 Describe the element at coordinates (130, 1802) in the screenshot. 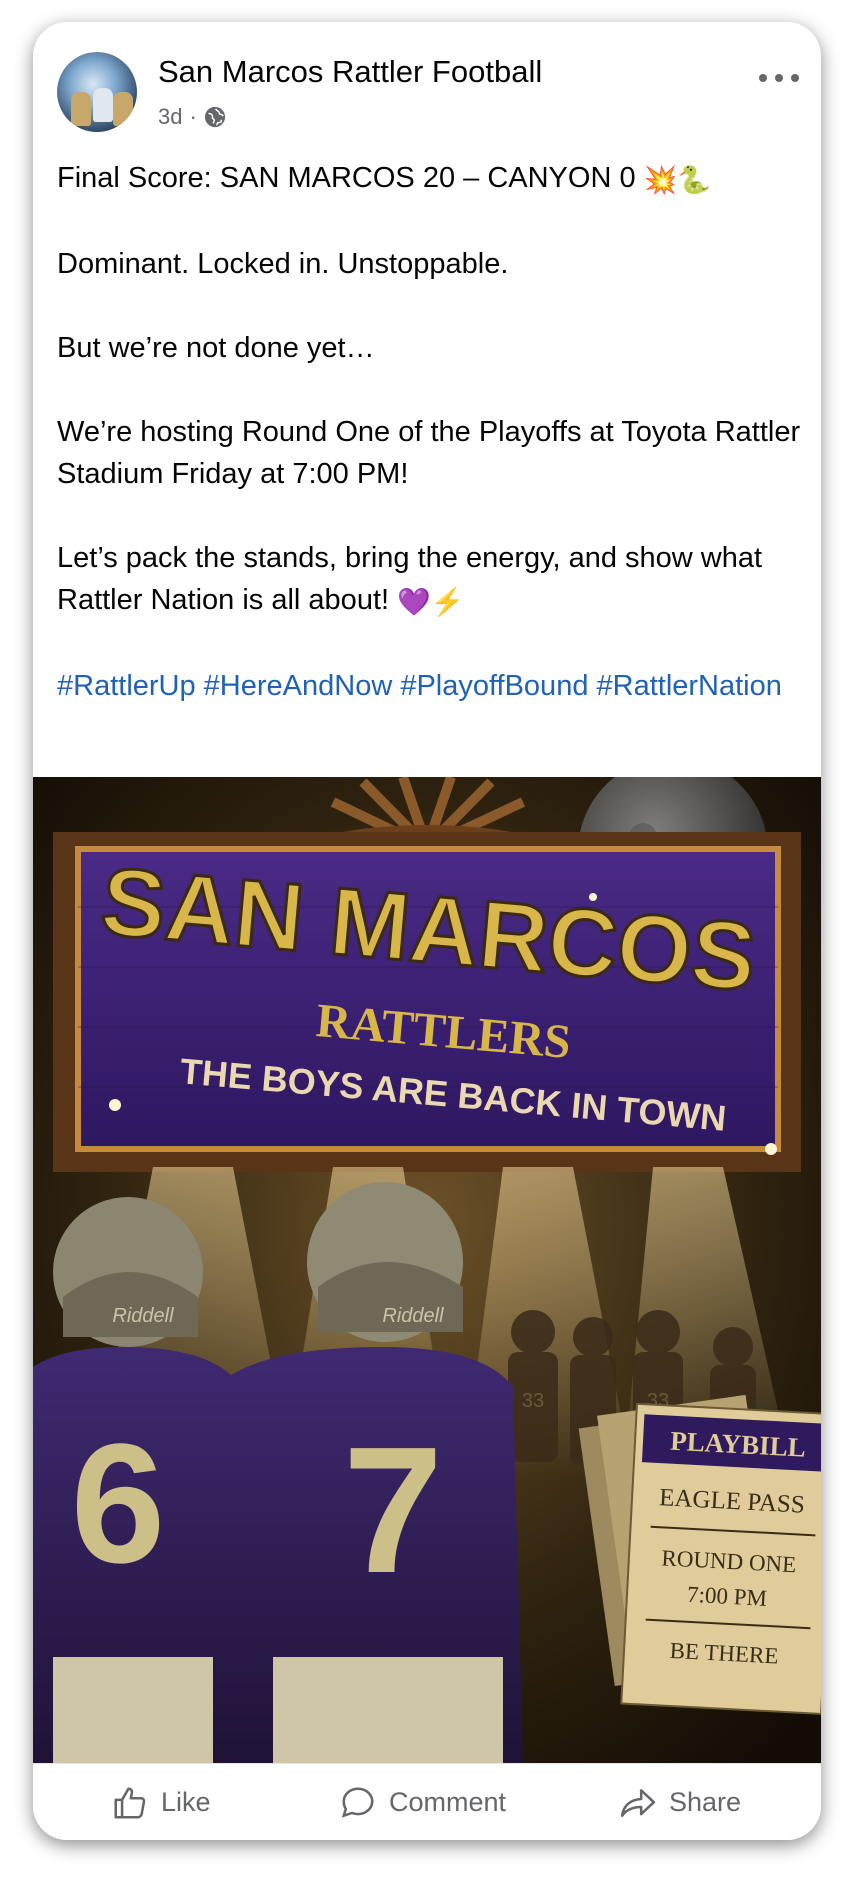

I see `thumbs-up-icon` at that location.